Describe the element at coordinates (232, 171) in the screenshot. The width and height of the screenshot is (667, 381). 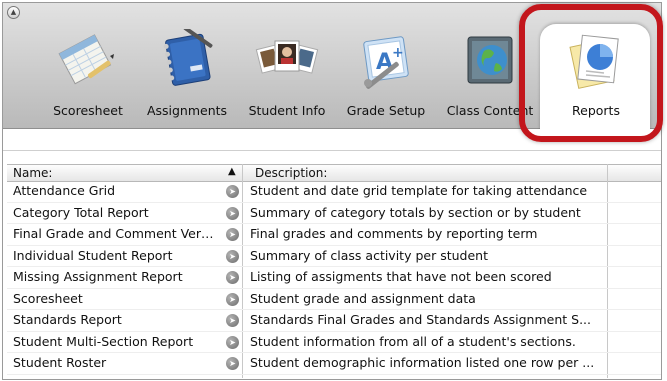
I see `sort-ascending-icon: ▲` at that location.